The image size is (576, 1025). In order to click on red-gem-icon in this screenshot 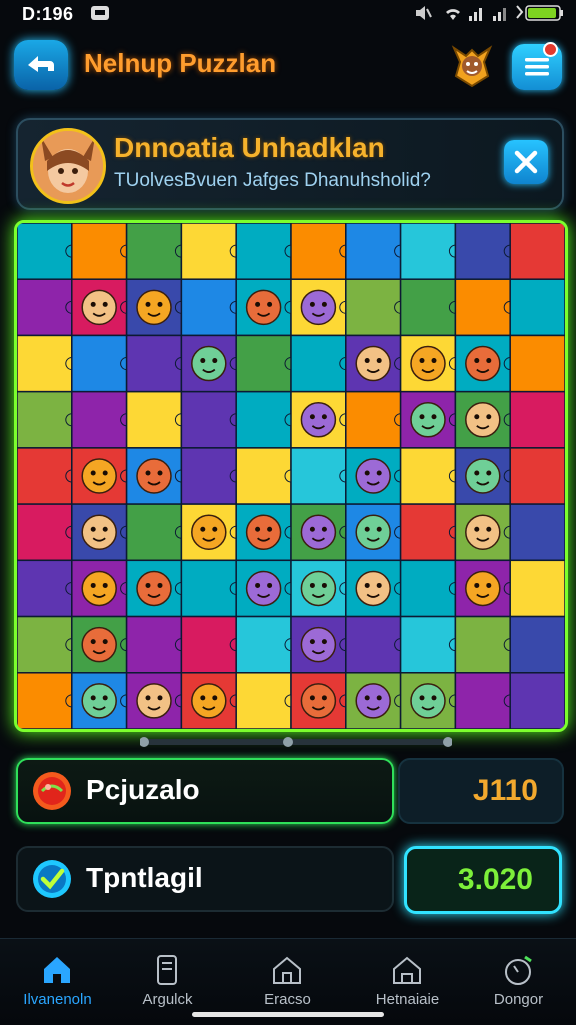, I will do `click(52, 791)`.